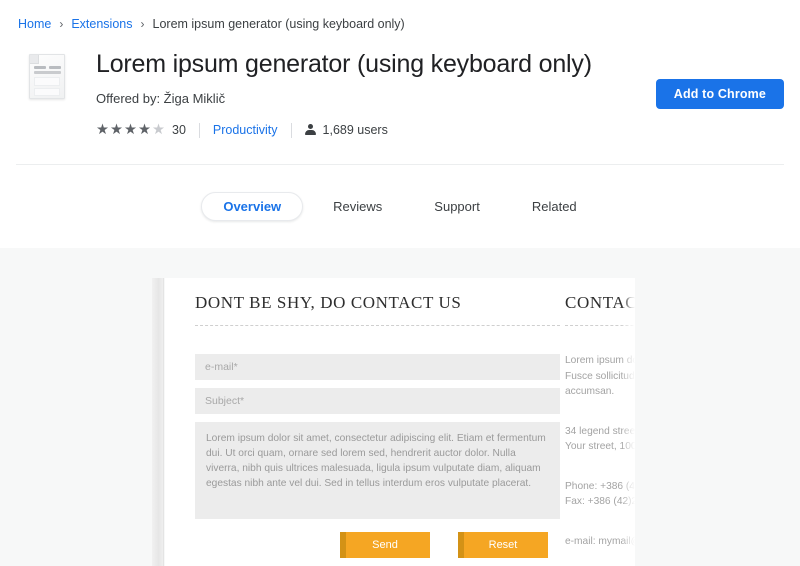 The image size is (800, 566). What do you see at coordinates (158, 422) in the screenshot?
I see `preview-left-strip` at bounding box center [158, 422].